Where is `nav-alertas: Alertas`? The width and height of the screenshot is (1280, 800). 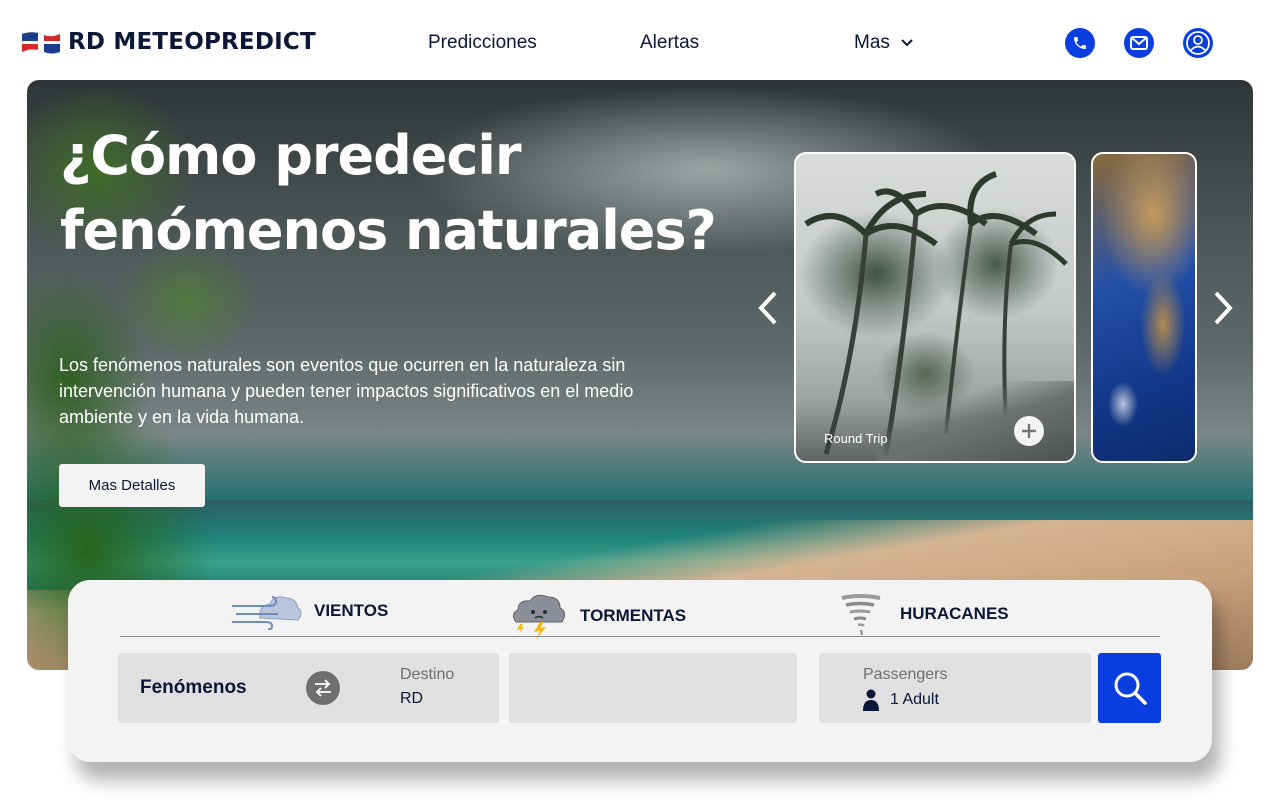 nav-alertas: Alertas is located at coordinates (669, 43).